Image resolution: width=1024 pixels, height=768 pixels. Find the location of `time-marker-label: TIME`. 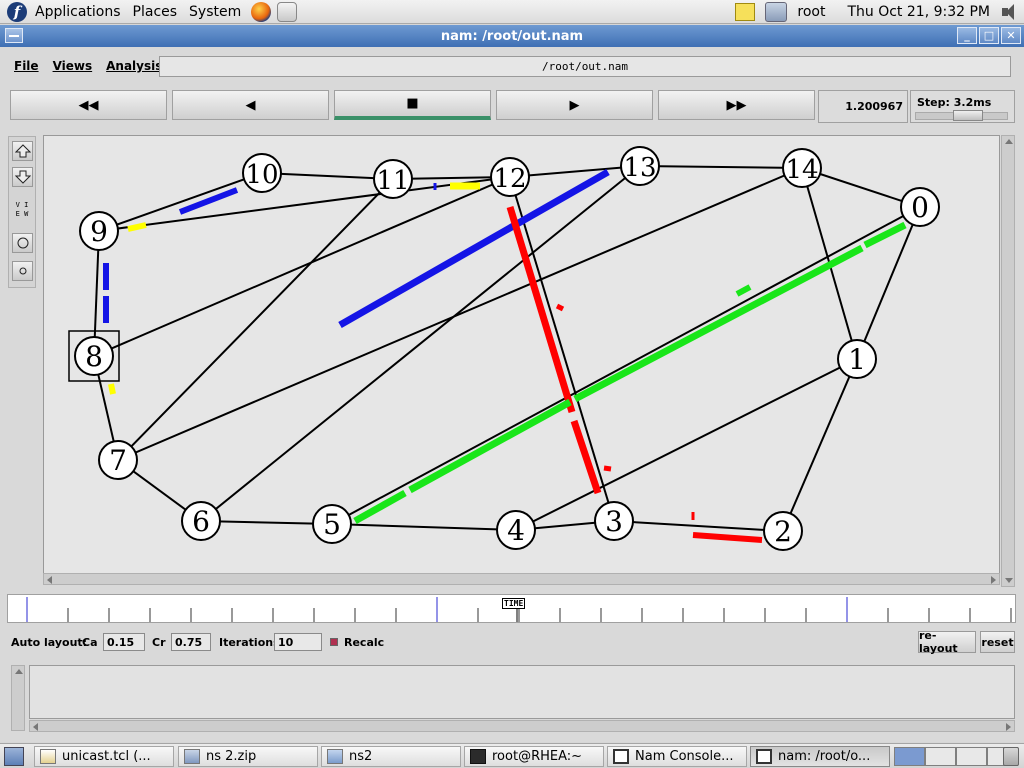

time-marker-label: TIME is located at coordinates (514, 603).